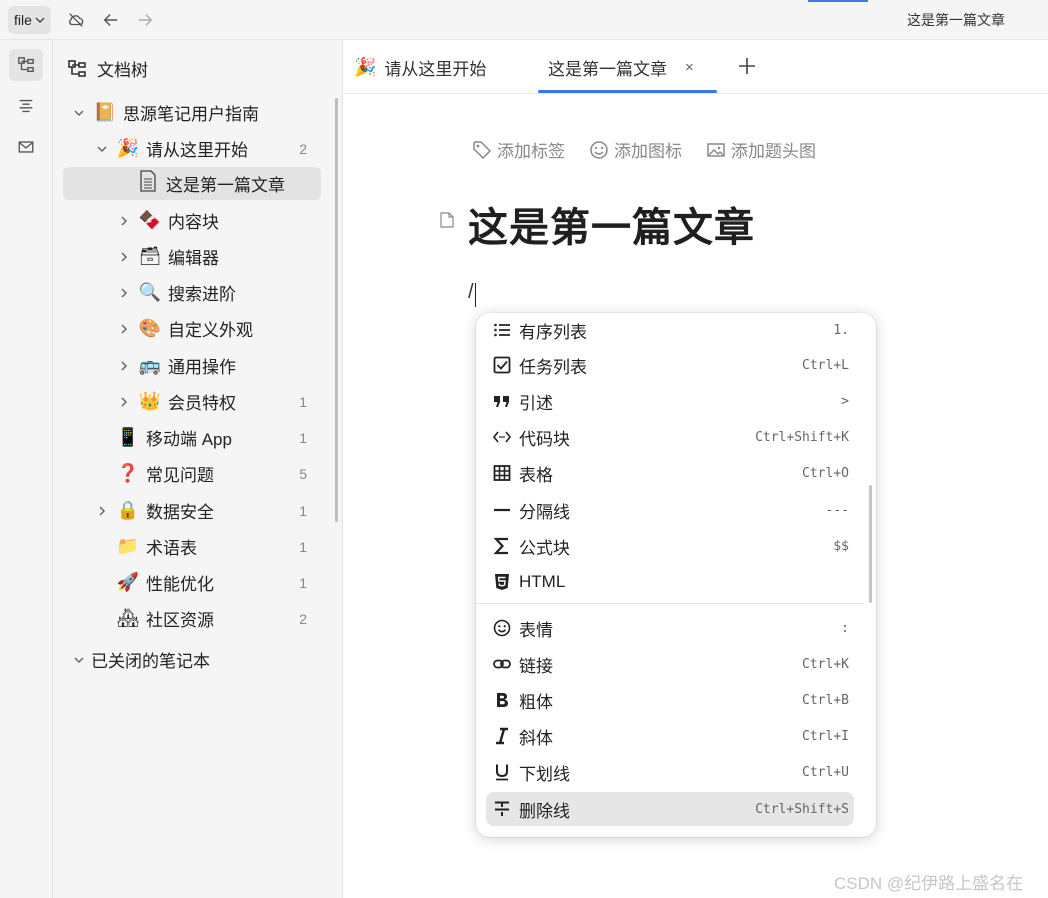  Describe the element at coordinates (536, 666) in the screenshot. I see `menu-item-label: 链接` at that location.